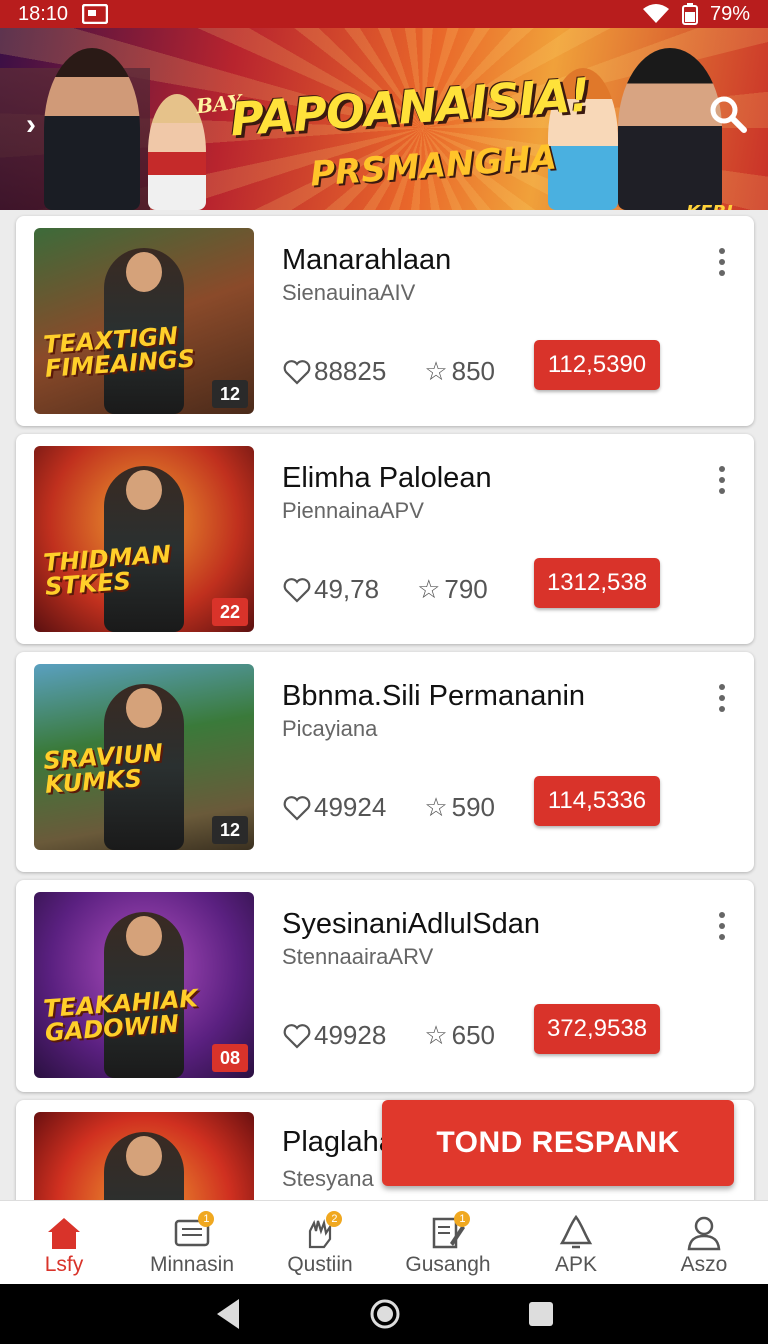 Image resolution: width=768 pixels, height=1344 pixels. What do you see at coordinates (433, 696) in the screenshot?
I see `game-name: Bbnma.Sili Permananin` at bounding box center [433, 696].